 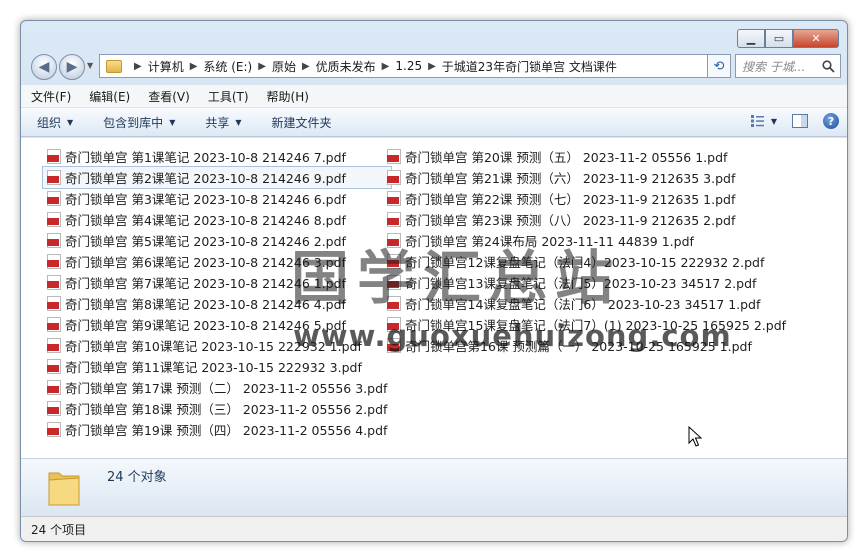 I want to click on breadcrumb-item: 于城道23年奇门锁单宫 文档课件, so click(x=529, y=66).